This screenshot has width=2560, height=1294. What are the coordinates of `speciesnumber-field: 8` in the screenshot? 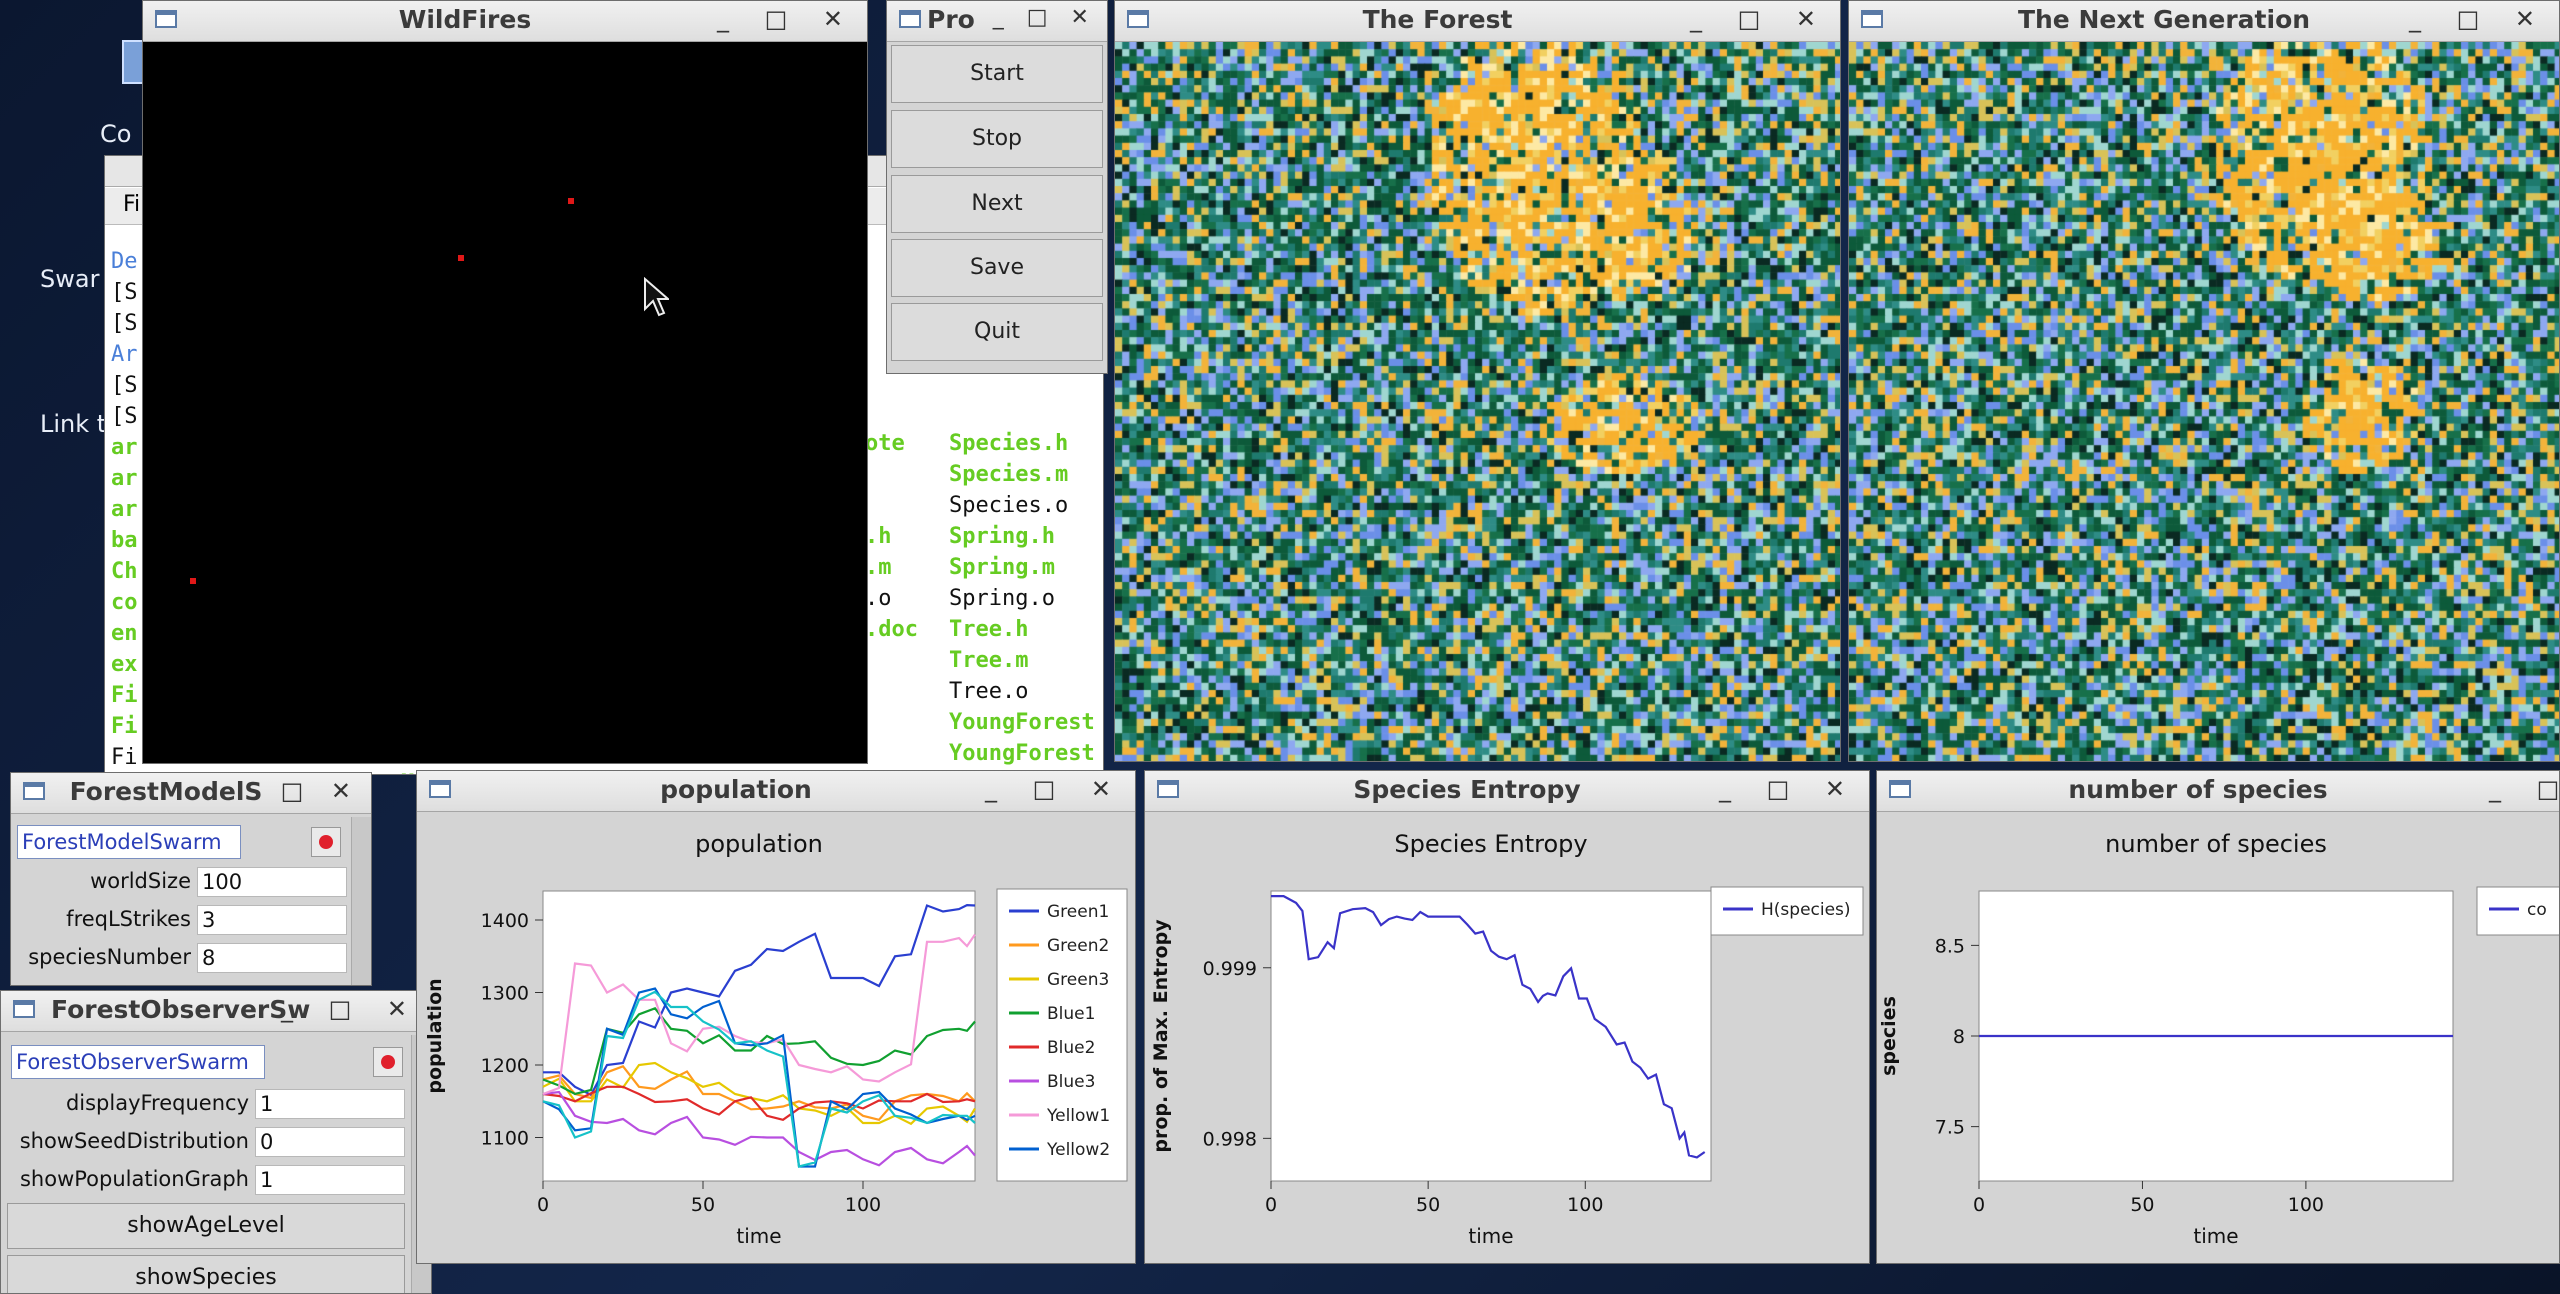 It's located at (272, 958).